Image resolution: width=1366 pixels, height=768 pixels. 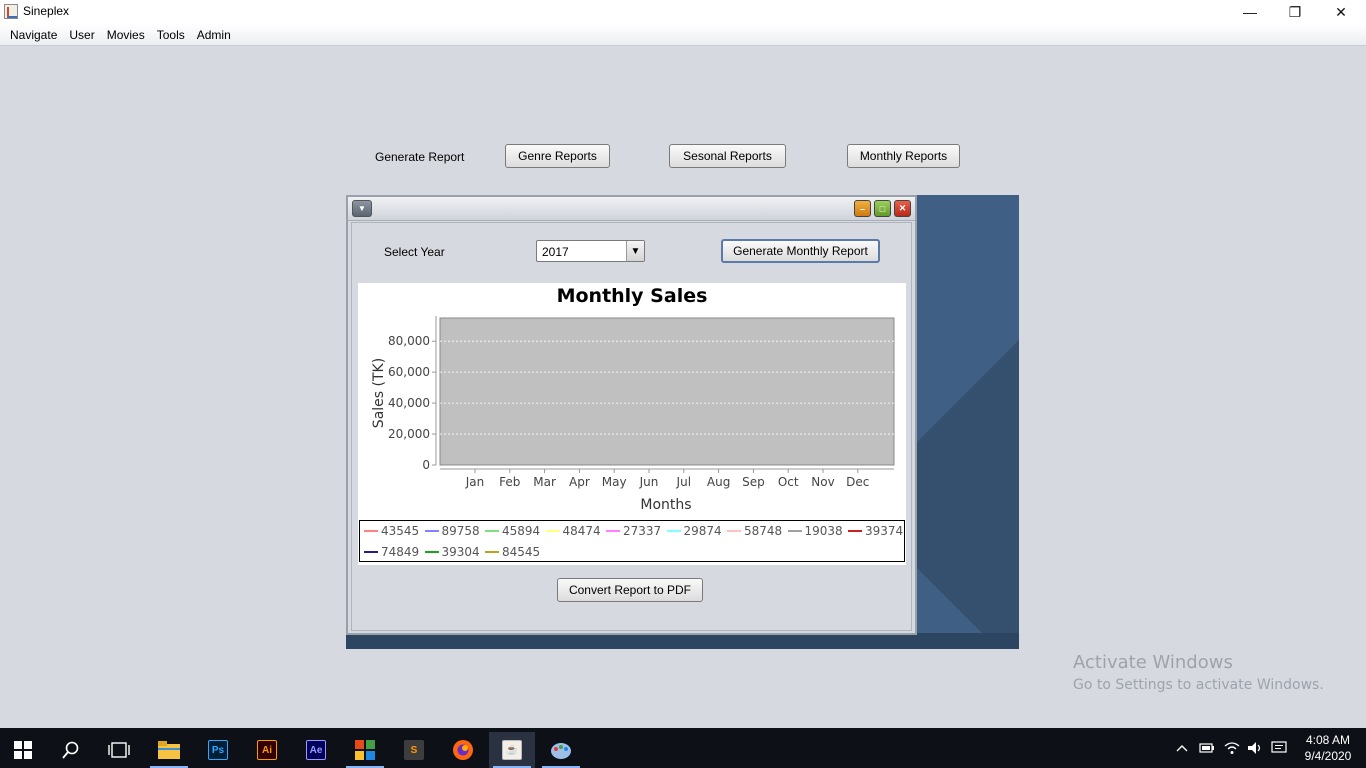 I want to click on taskbar-clock: 4:08 AM 9/4/2020, so click(x=1328, y=748).